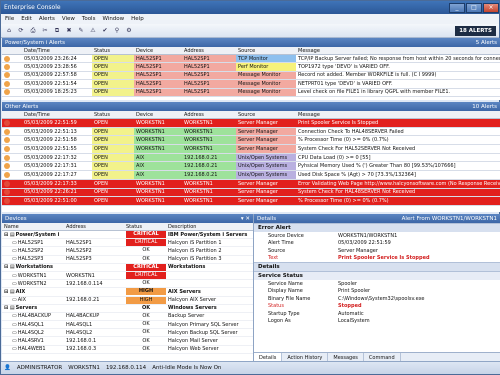 The height and width of the screenshot is (375, 500). I want to click on home-icon: ⌂, so click(9, 31).